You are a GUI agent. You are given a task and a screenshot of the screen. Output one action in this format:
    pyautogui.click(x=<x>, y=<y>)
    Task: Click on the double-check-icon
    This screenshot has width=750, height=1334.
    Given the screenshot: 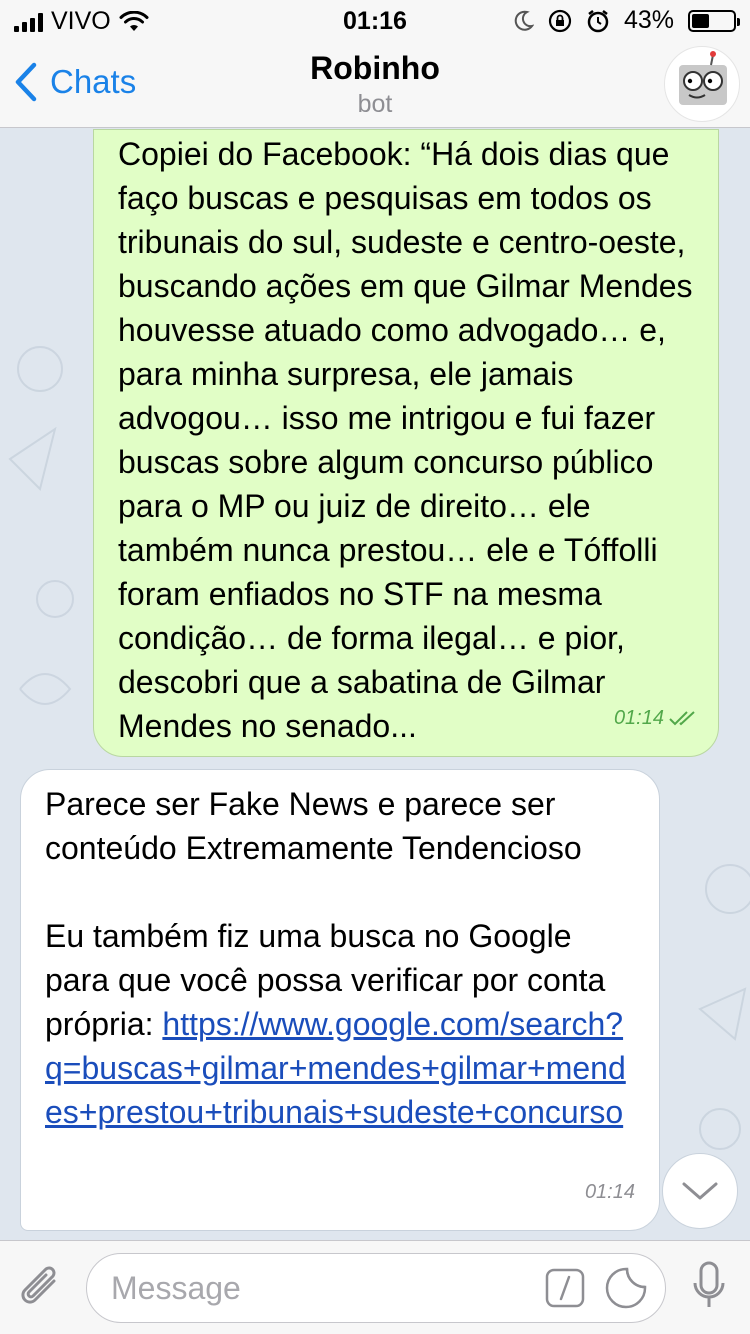 What is the action you would take?
    pyautogui.click(x=682, y=718)
    